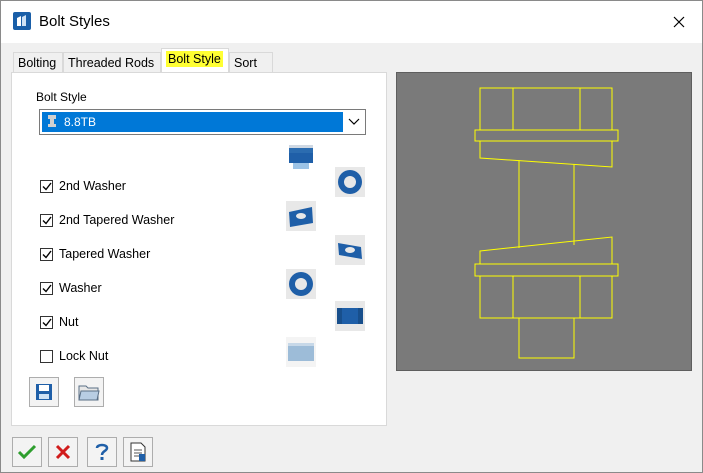 Image resolution: width=703 pixels, height=473 pixels. What do you see at coordinates (350, 182) in the screenshot?
I see `washer-2nd-icon` at bounding box center [350, 182].